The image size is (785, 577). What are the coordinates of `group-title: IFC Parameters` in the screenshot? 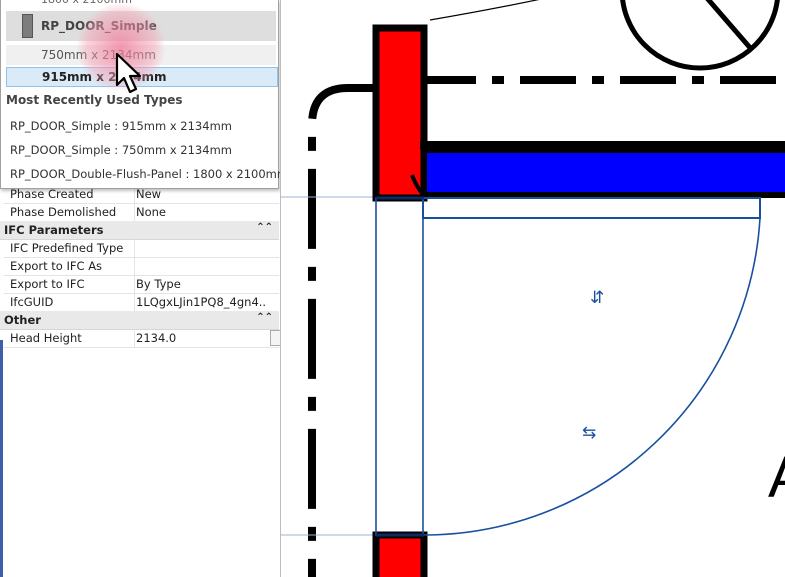 It's located at (54, 230).